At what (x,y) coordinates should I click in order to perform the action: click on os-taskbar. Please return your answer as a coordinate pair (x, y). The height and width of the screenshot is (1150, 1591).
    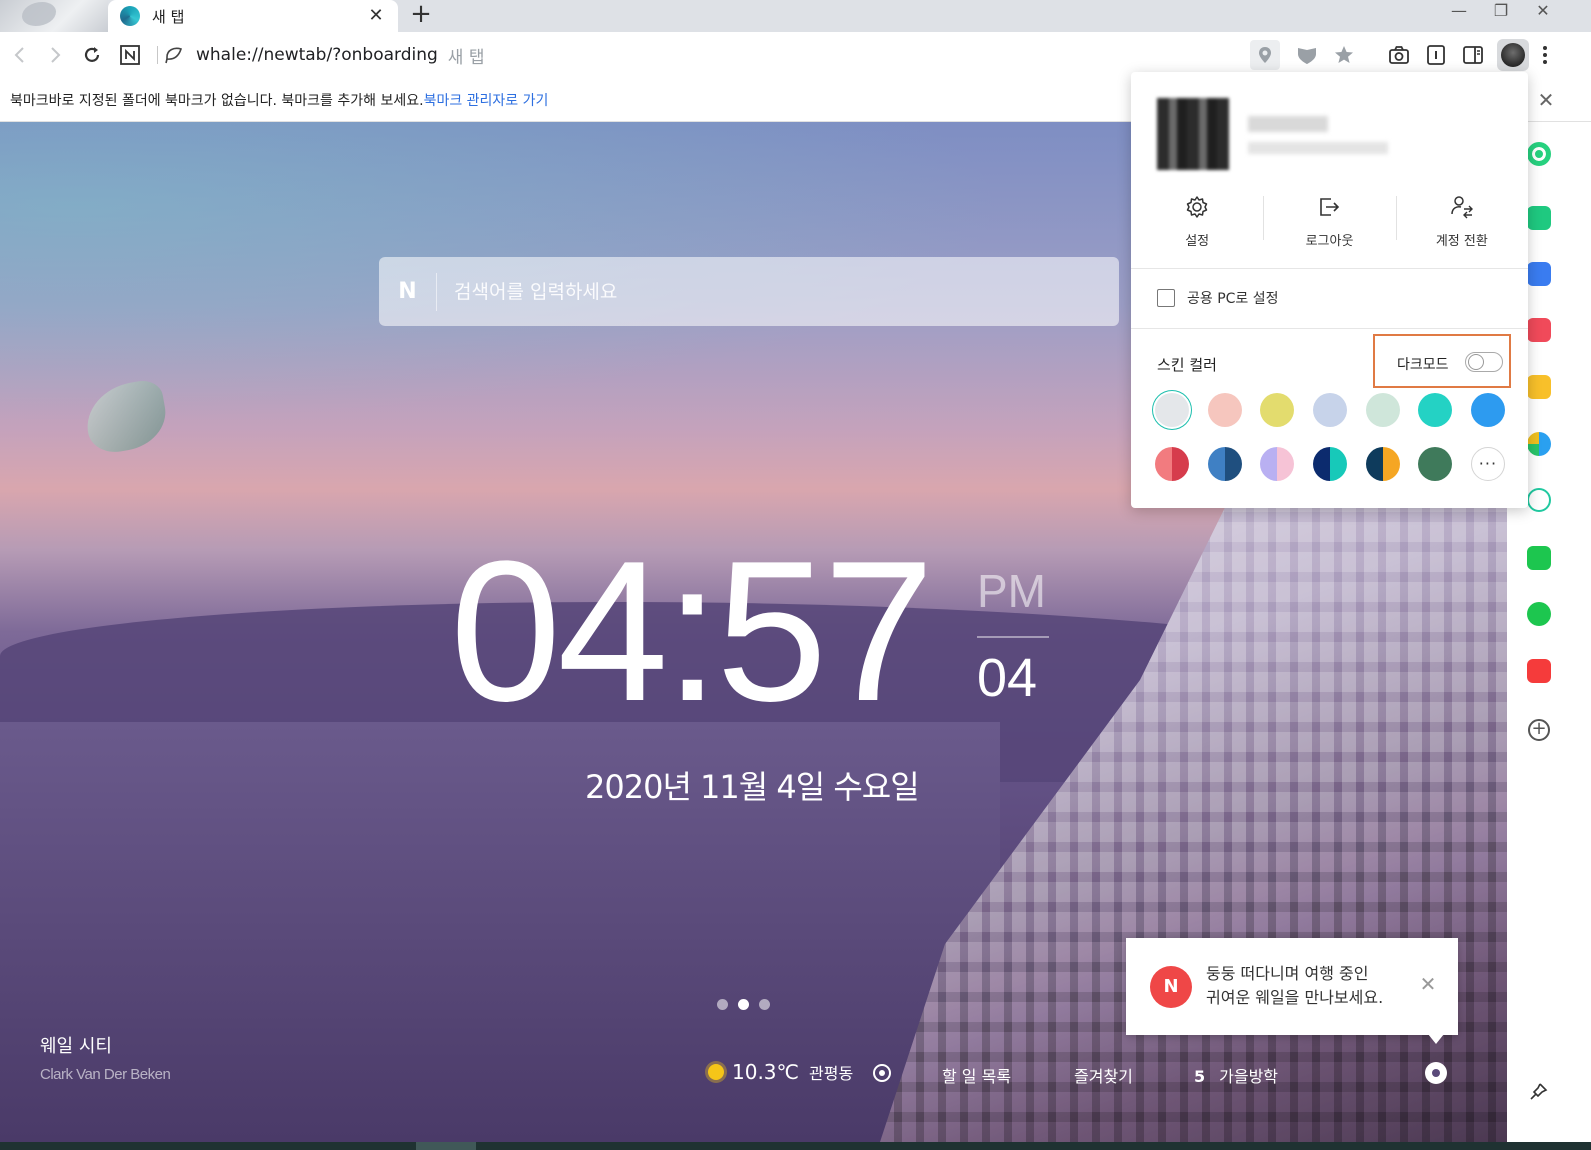
    Looking at the image, I should click on (795, 1146).